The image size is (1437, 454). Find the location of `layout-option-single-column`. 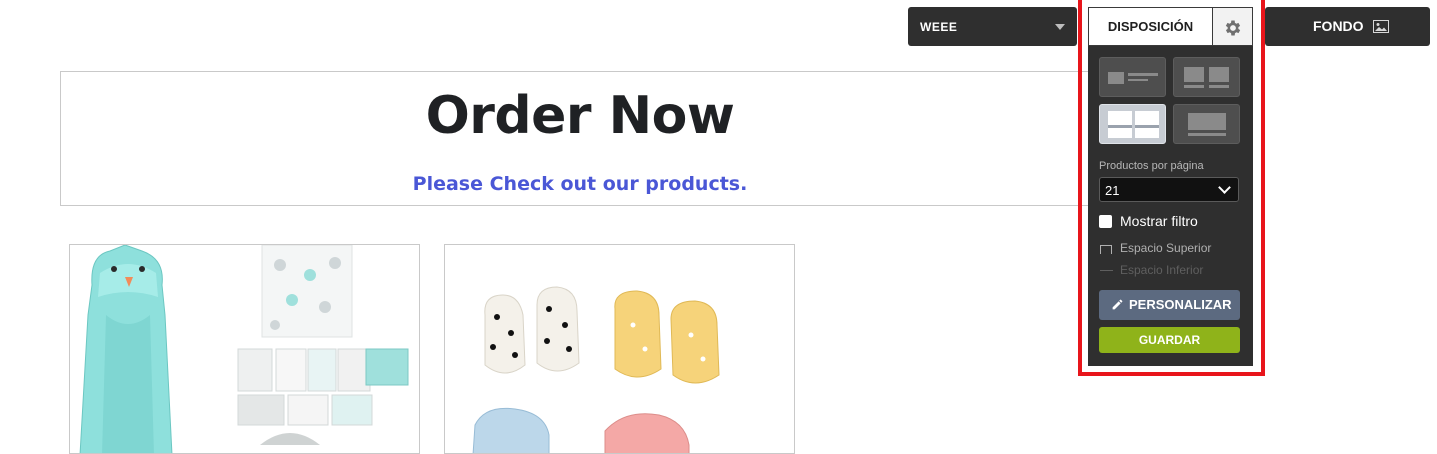

layout-option-single-column is located at coordinates (1206, 124).